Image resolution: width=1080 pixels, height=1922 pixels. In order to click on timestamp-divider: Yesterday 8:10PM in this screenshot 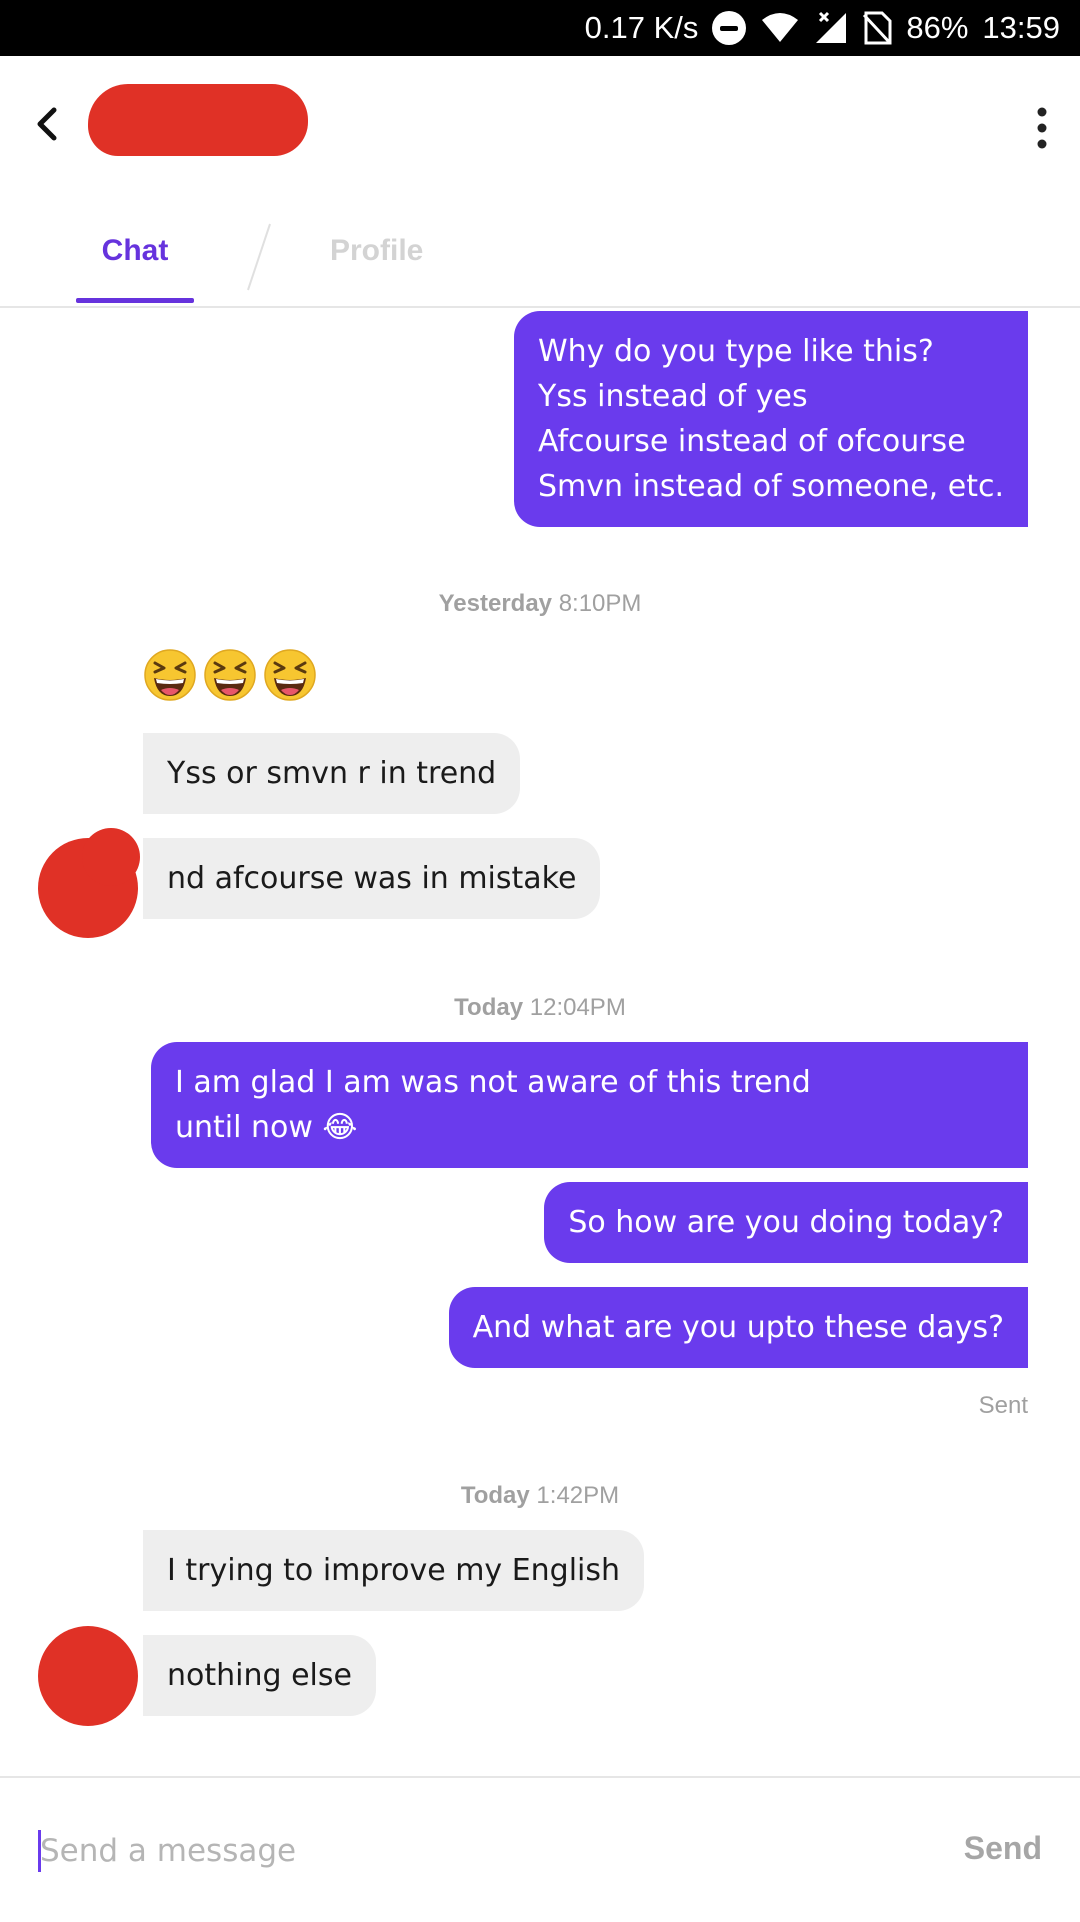, I will do `click(540, 604)`.